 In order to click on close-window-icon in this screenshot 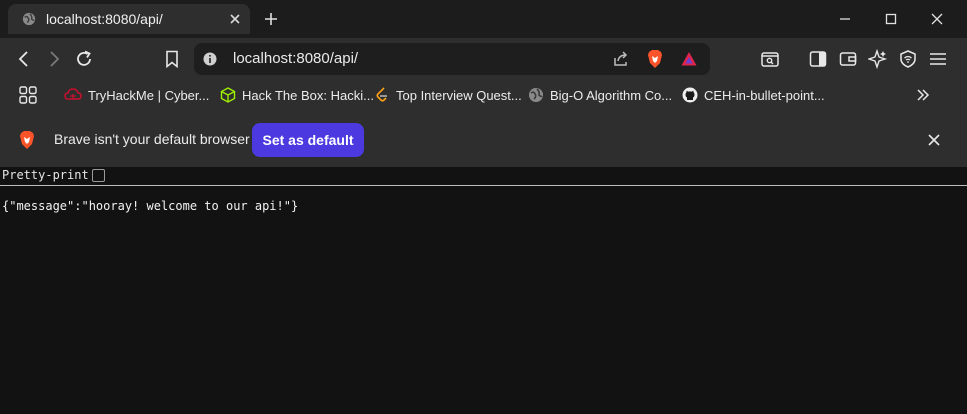, I will do `click(937, 19)`.